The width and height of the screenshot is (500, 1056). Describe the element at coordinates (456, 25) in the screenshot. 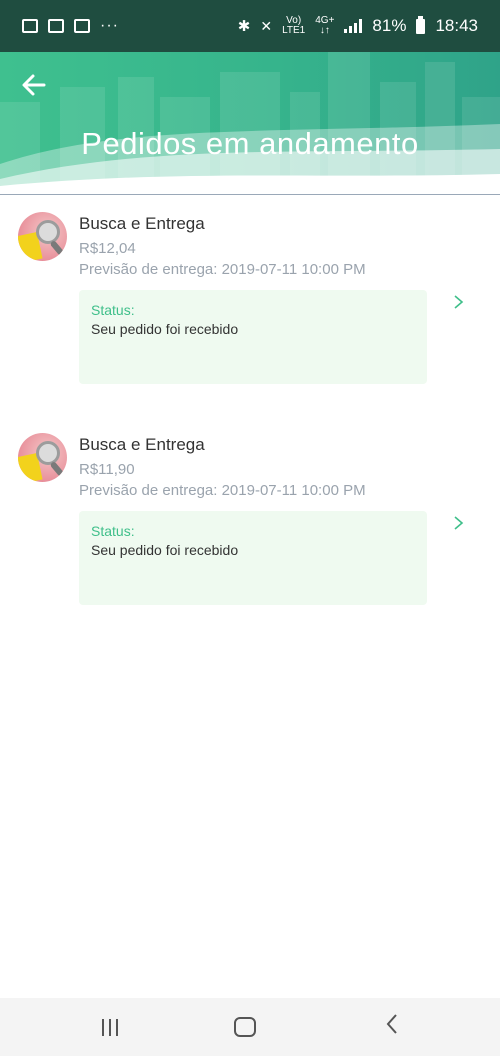

I see `clock: 18:43` at that location.